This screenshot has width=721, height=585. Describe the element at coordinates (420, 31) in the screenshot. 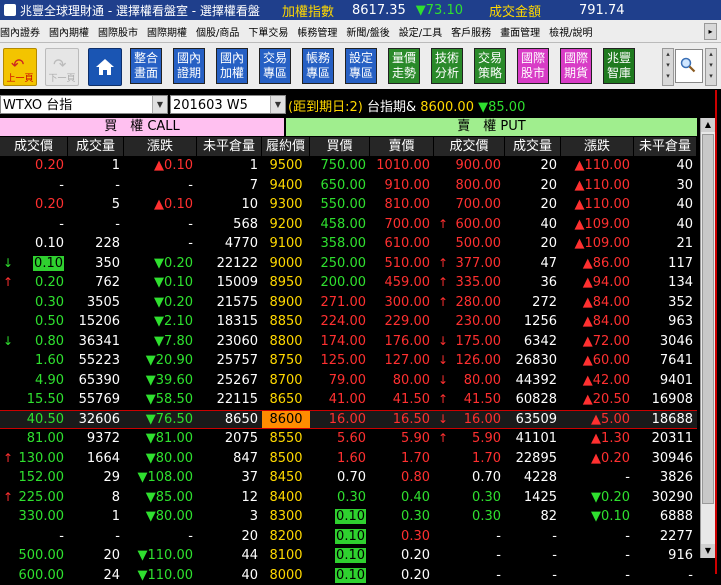

I see `menu-item: 設定/工具` at that location.